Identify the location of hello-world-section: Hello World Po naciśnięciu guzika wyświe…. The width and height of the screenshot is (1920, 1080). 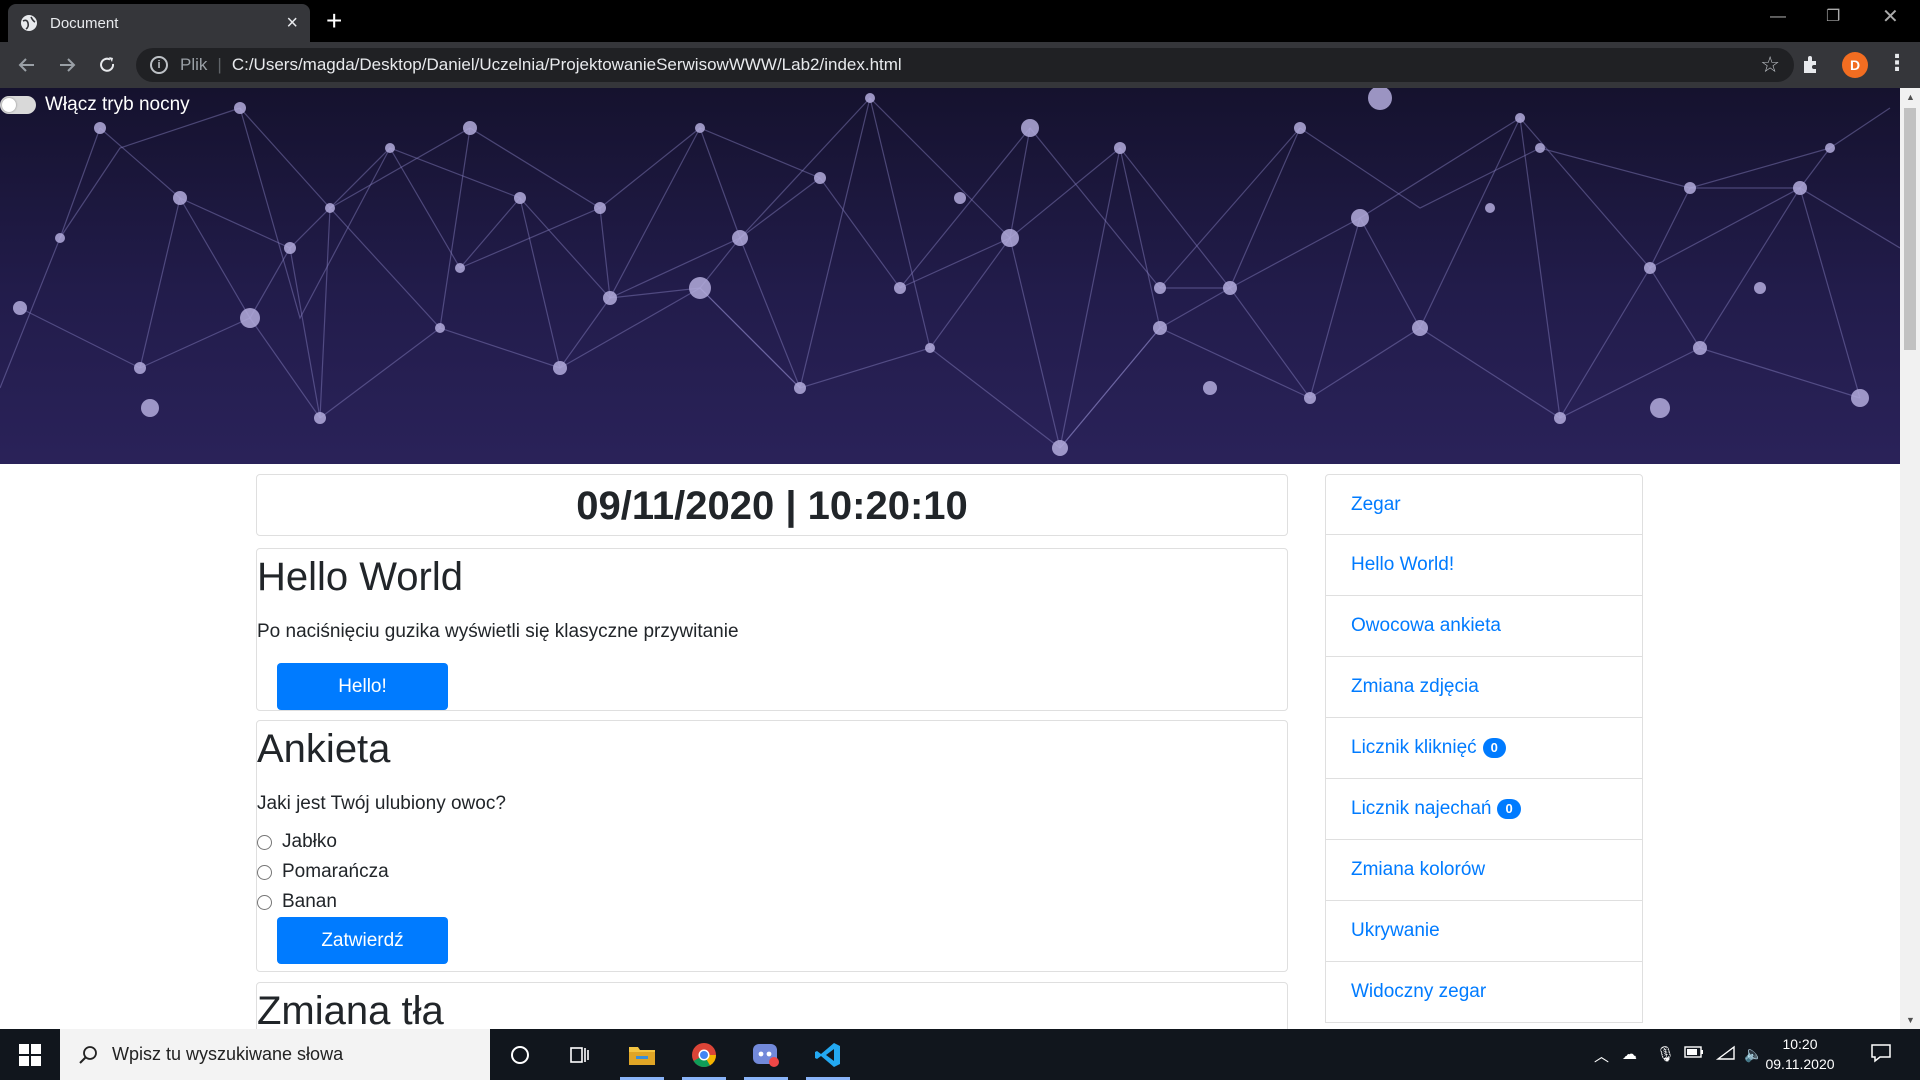
(772, 629).